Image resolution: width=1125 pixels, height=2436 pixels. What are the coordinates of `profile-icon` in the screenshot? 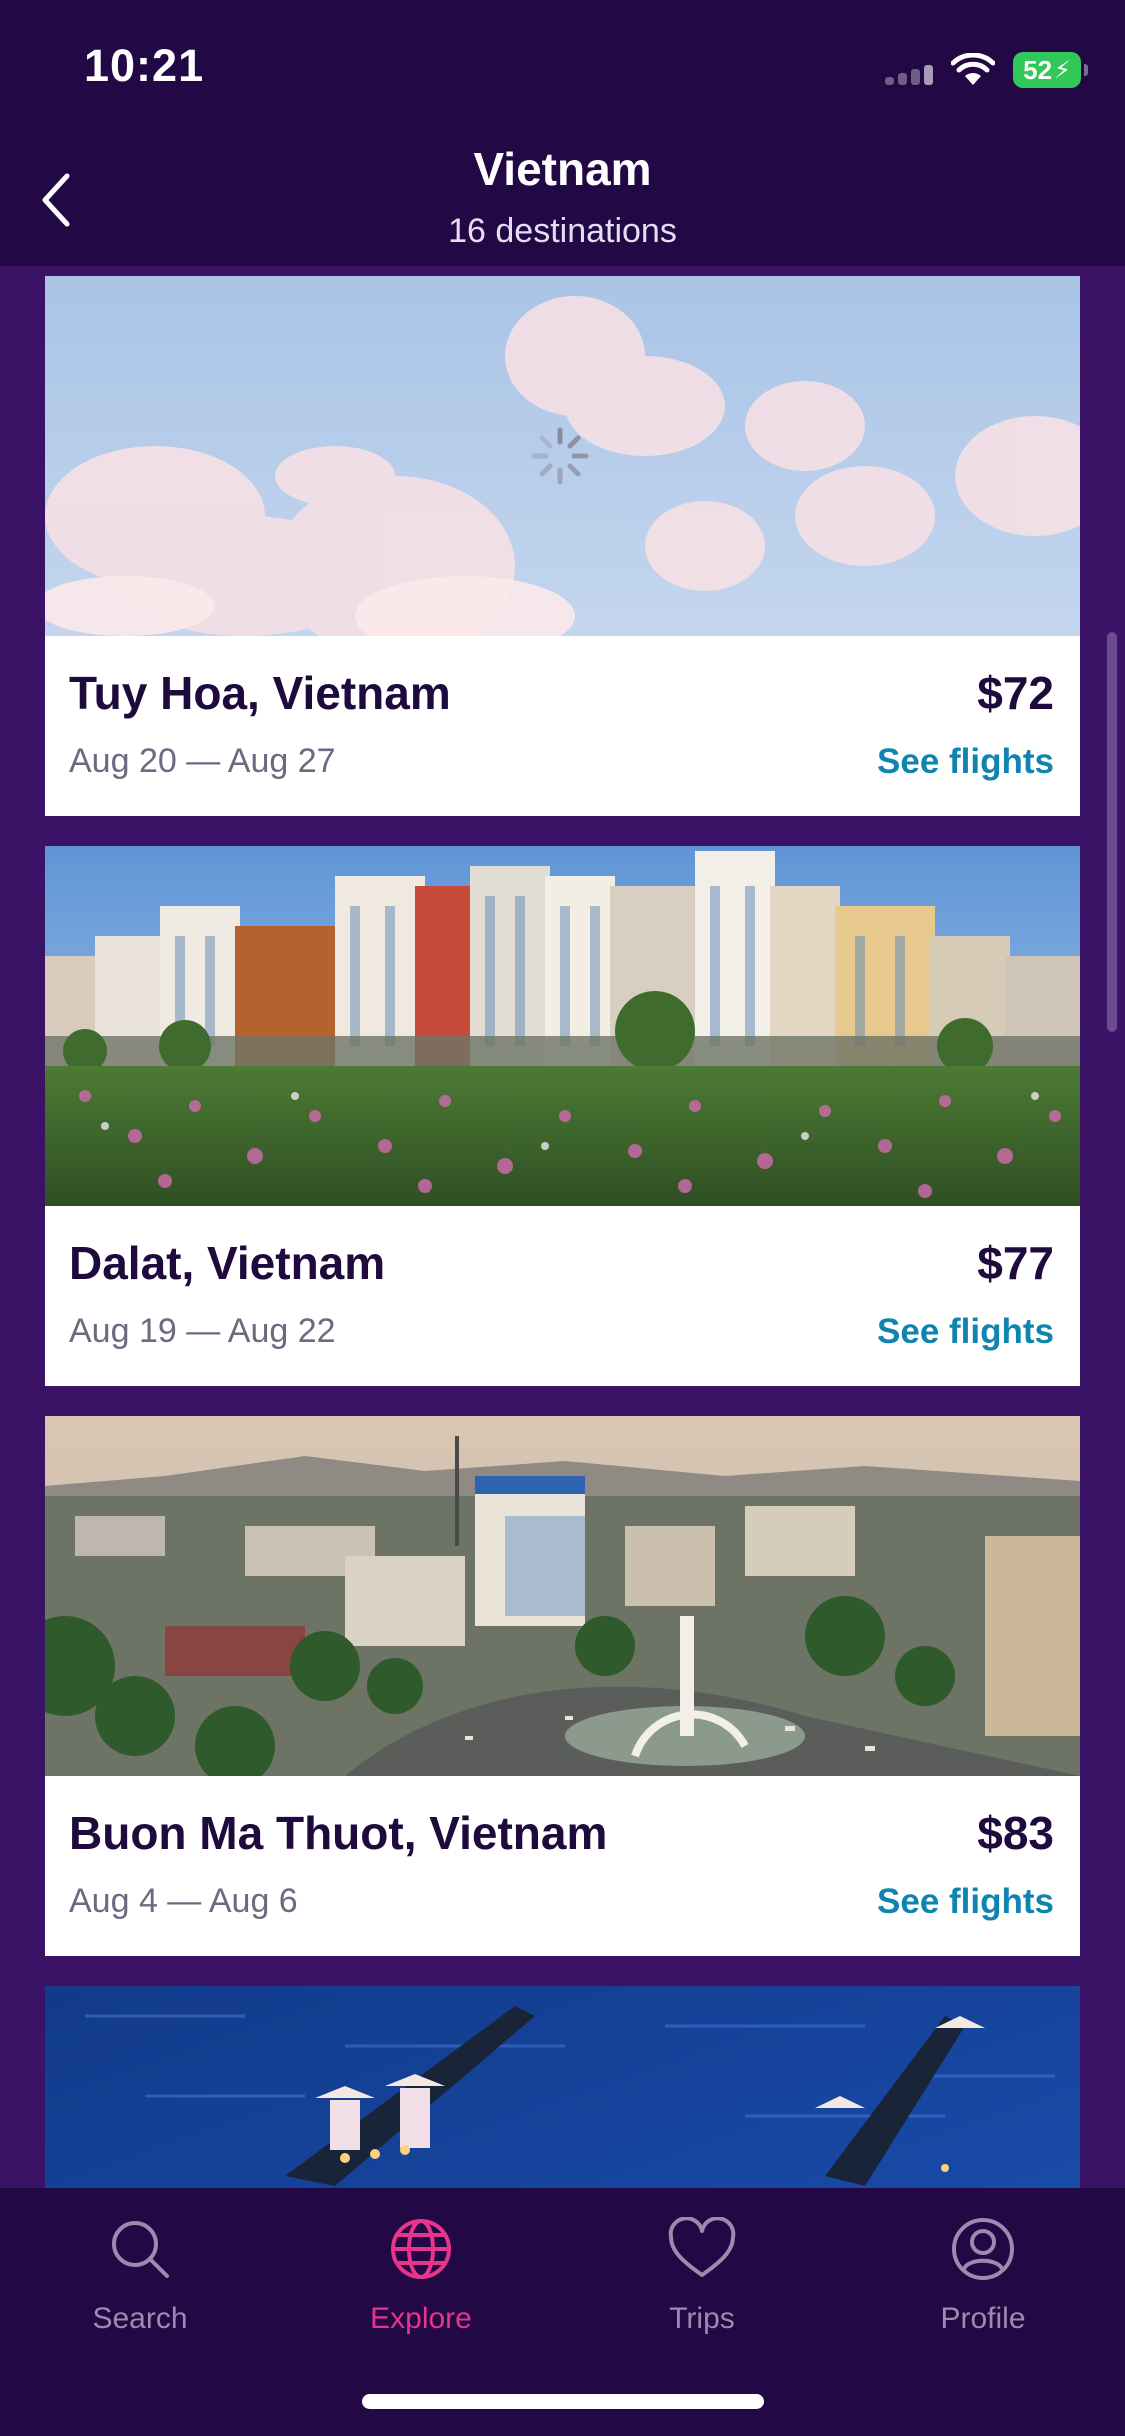 It's located at (983, 2249).